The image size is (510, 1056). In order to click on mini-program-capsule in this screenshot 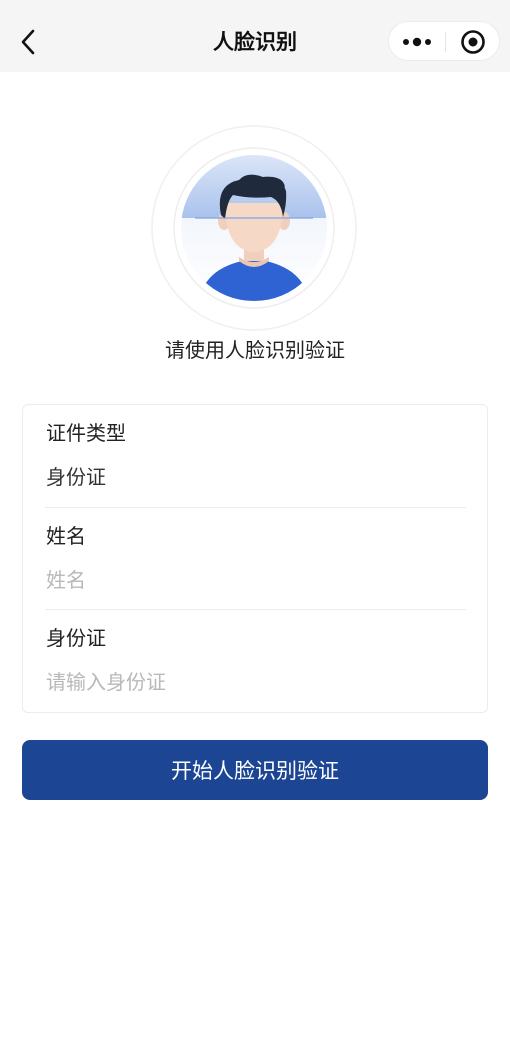, I will do `click(444, 41)`.